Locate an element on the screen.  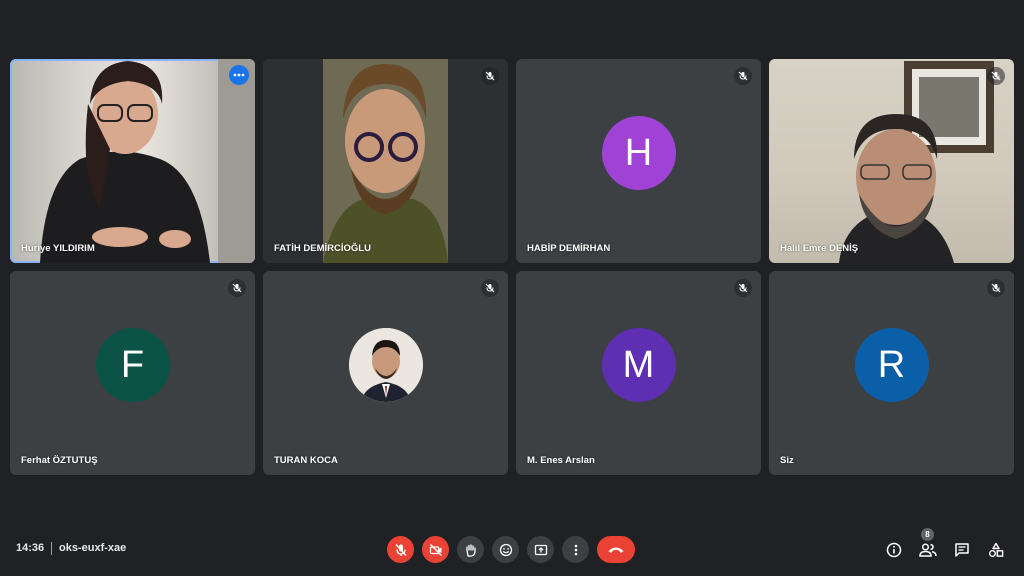
participant-avatar: M is located at coordinates (638, 365).